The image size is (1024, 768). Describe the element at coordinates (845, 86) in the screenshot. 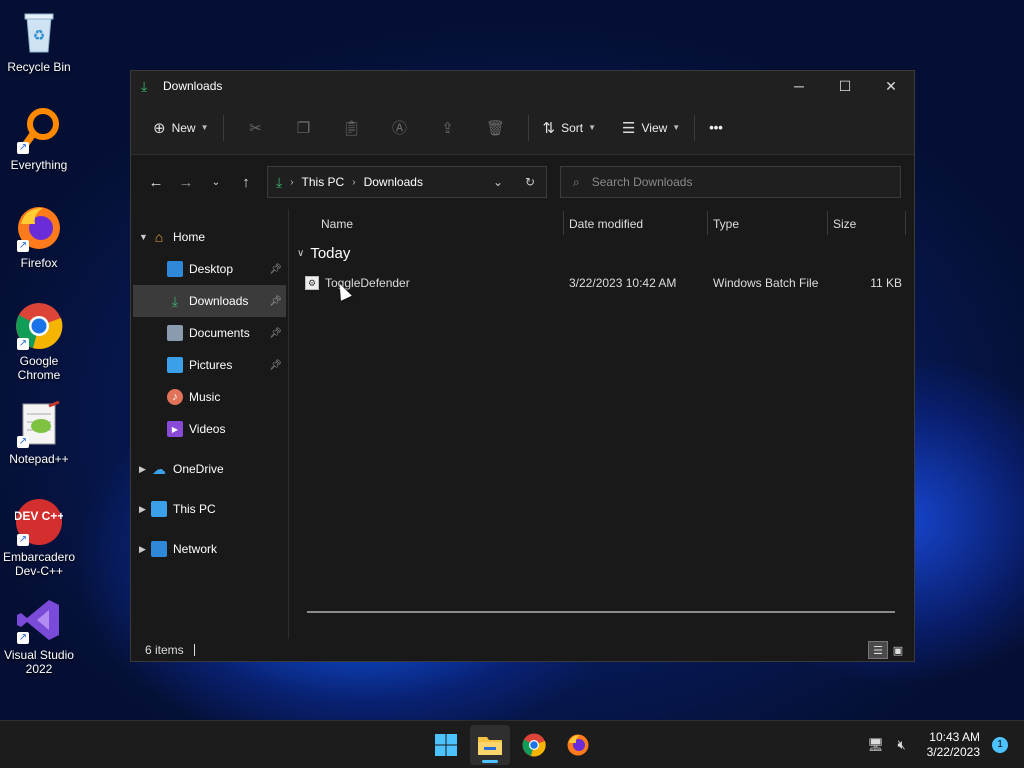

I see `maximize-button: ☐` at that location.